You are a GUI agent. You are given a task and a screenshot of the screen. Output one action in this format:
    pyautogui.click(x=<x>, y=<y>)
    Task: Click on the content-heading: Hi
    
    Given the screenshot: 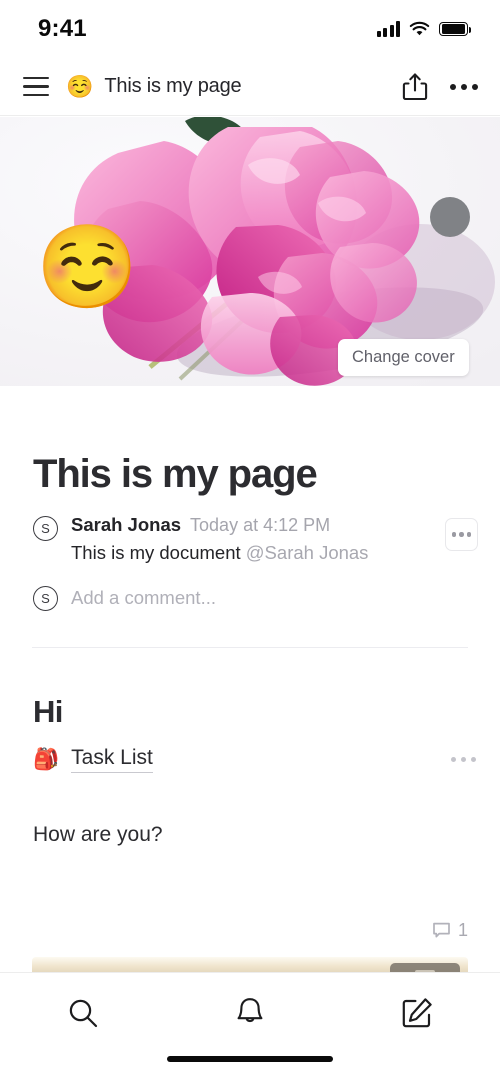 What is the action you would take?
    pyautogui.click(x=266, y=712)
    